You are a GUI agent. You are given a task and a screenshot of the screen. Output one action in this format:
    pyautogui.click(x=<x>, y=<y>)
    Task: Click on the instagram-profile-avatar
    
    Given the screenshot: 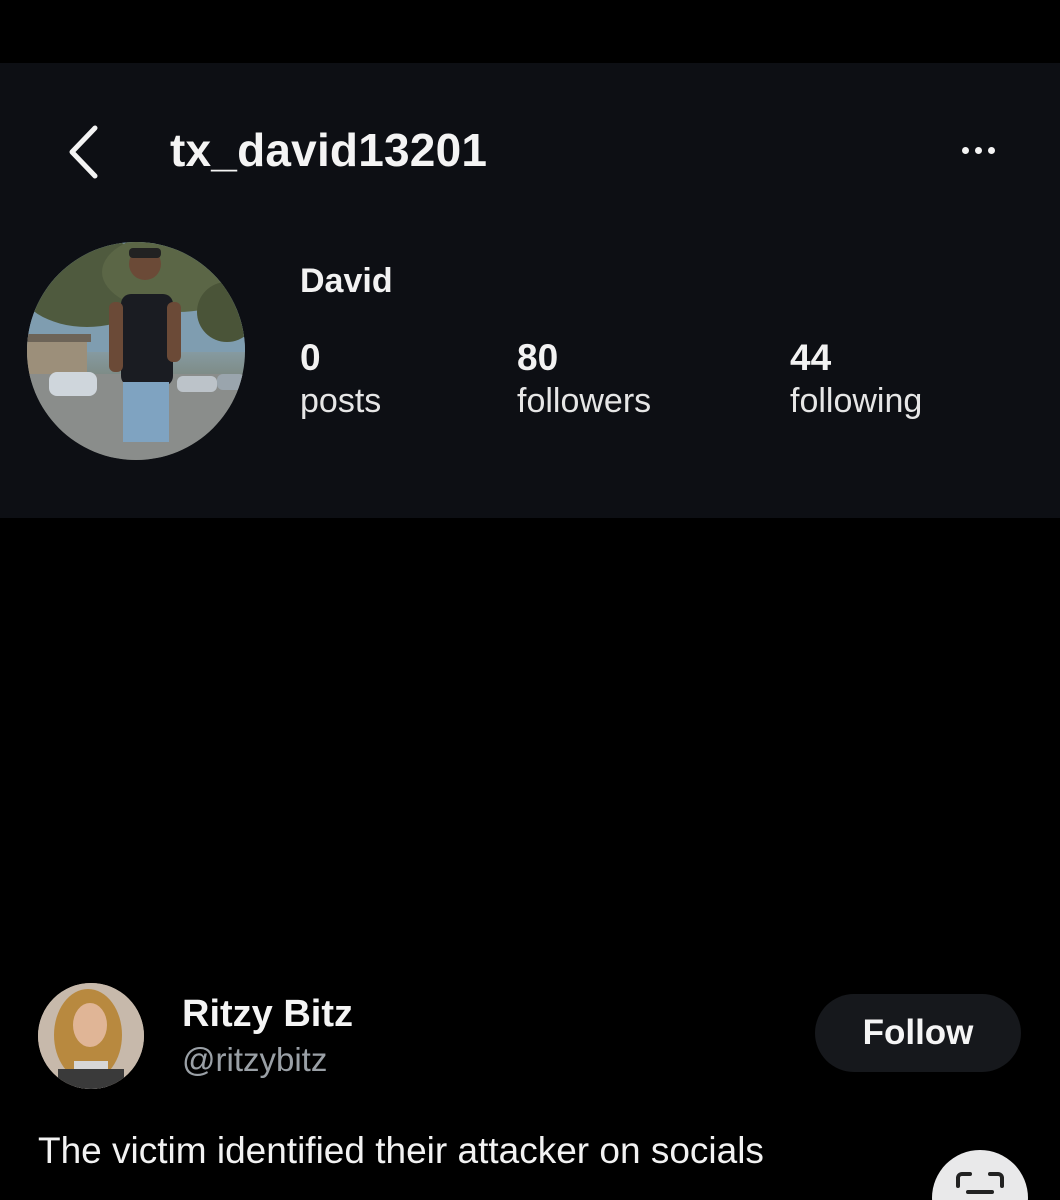 What is the action you would take?
    pyautogui.click(x=136, y=351)
    